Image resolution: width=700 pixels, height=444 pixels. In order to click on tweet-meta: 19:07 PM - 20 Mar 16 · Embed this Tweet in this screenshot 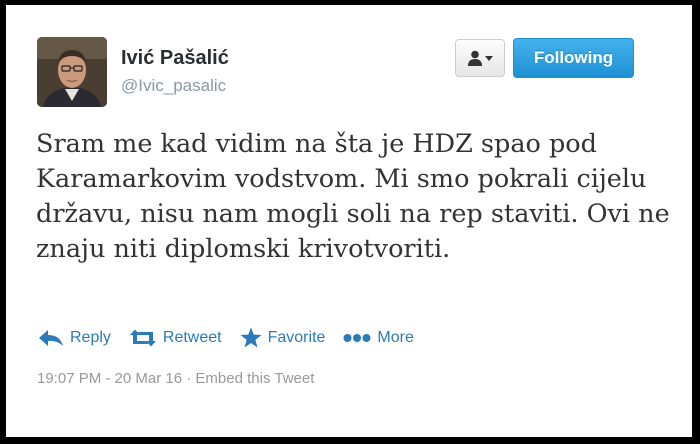, I will do `click(175, 378)`.